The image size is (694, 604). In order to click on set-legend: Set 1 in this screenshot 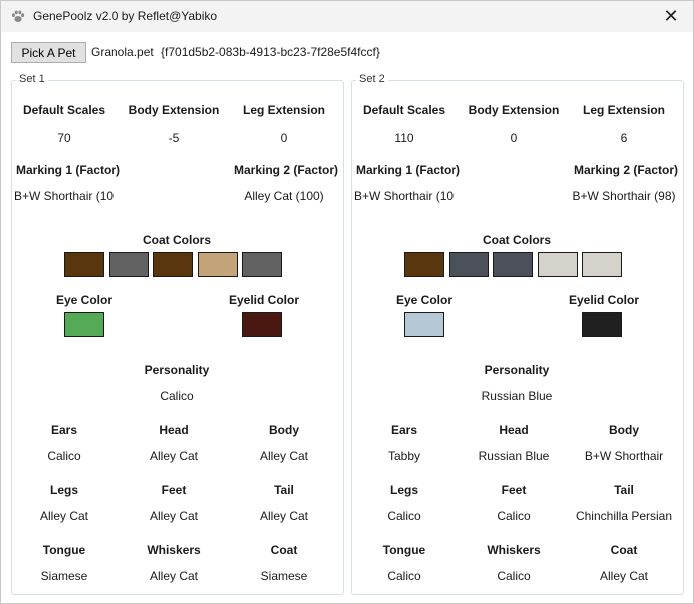, I will do `click(32, 79)`.